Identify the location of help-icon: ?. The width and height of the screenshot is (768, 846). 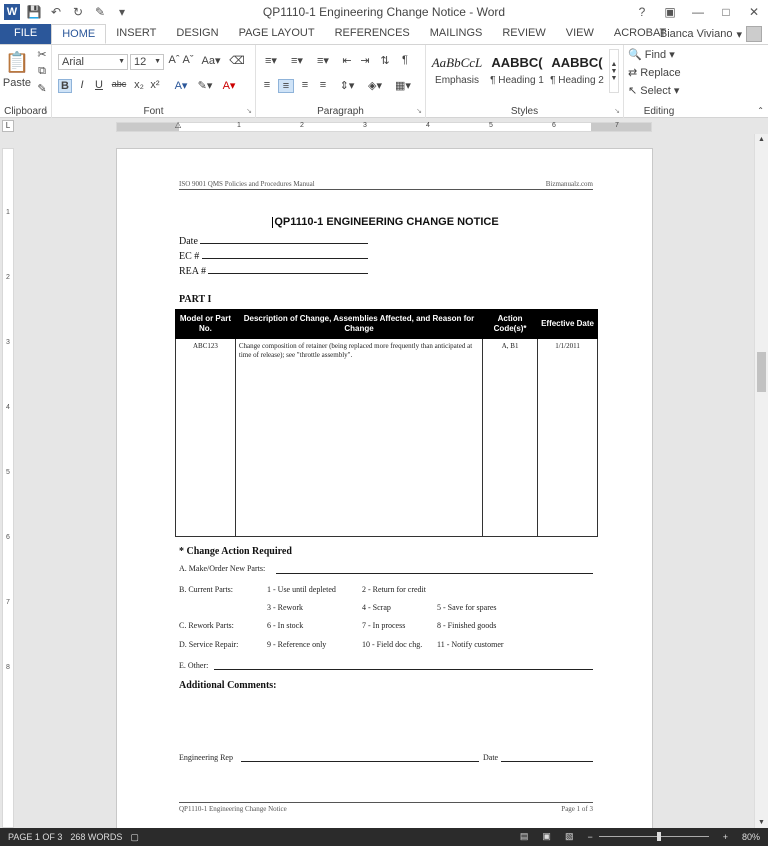
(642, 12).